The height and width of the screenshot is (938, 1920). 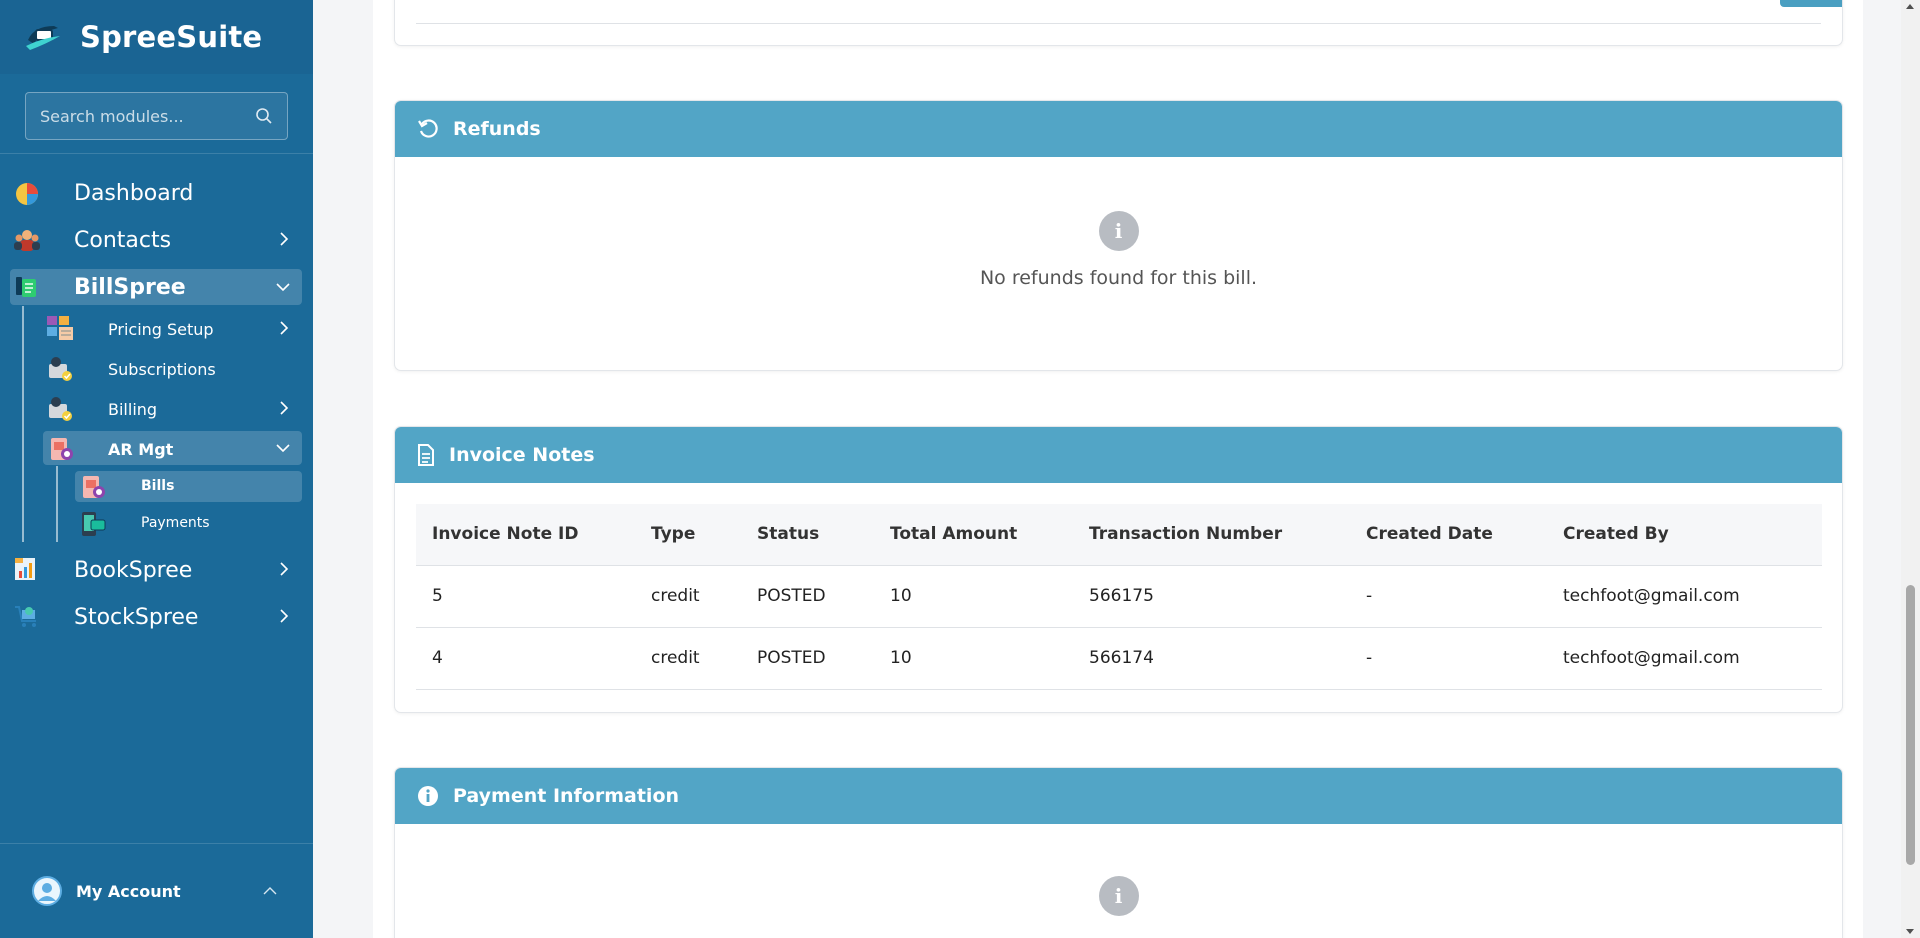 I want to click on column-header: Total Amount, so click(x=973, y=535).